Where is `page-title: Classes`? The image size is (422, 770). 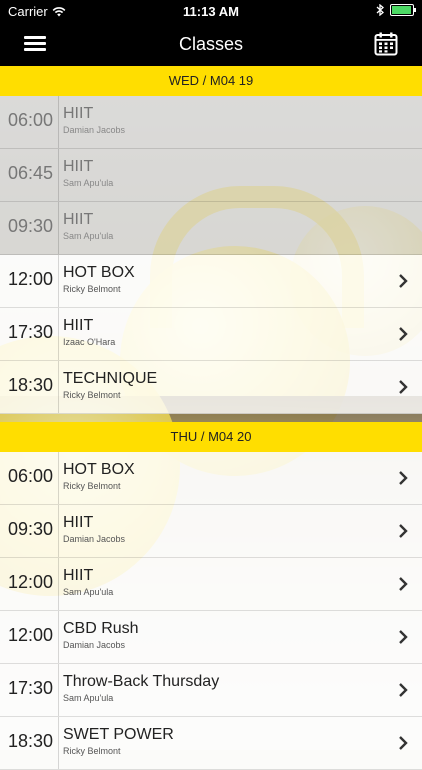
page-title: Classes is located at coordinates (211, 44).